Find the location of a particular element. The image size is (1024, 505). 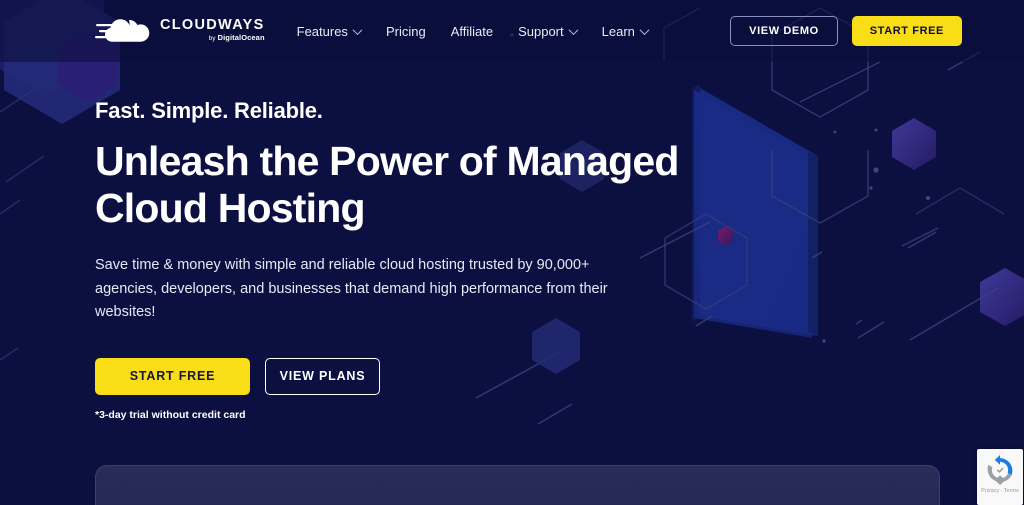

nav-label: Affiliate is located at coordinates (472, 31).